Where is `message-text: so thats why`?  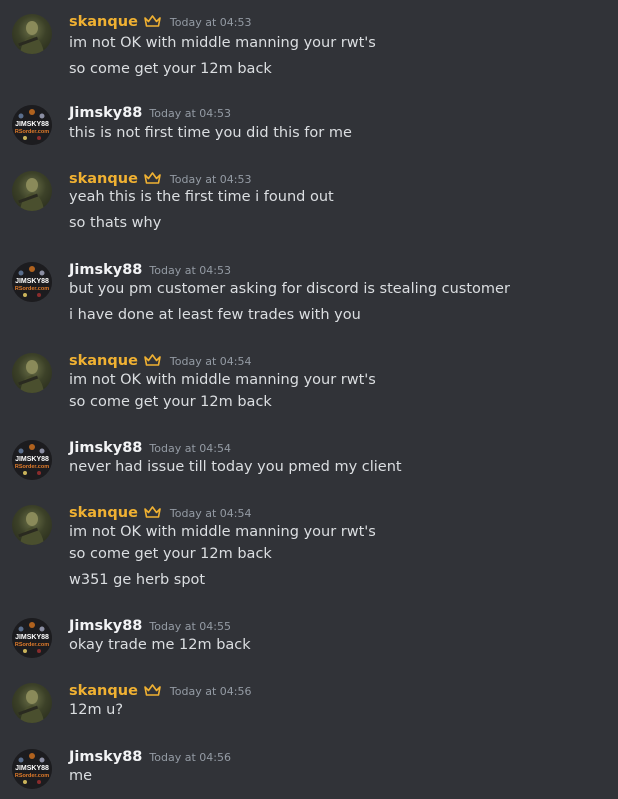 message-text: so thats why is located at coordinates (115, 223).